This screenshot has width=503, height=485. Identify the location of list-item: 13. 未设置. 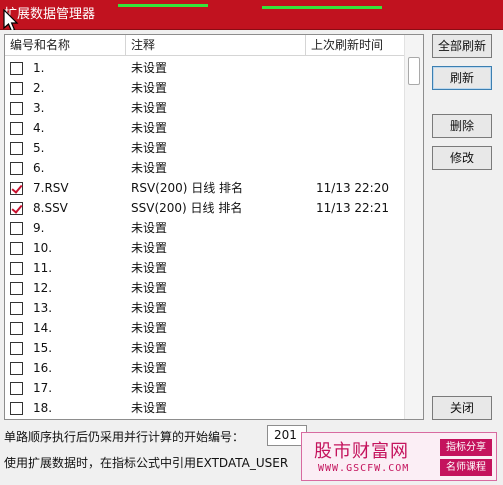
(205, 308).